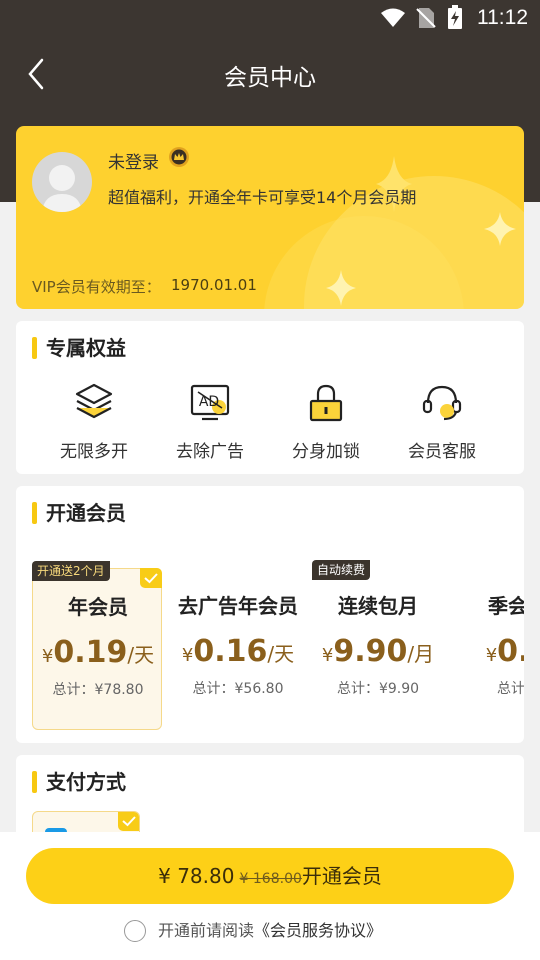 The width and height of the screenshot is (540, 960). I want to click on benefit-remove-ads: AD 去除广告, so click(210, 426).